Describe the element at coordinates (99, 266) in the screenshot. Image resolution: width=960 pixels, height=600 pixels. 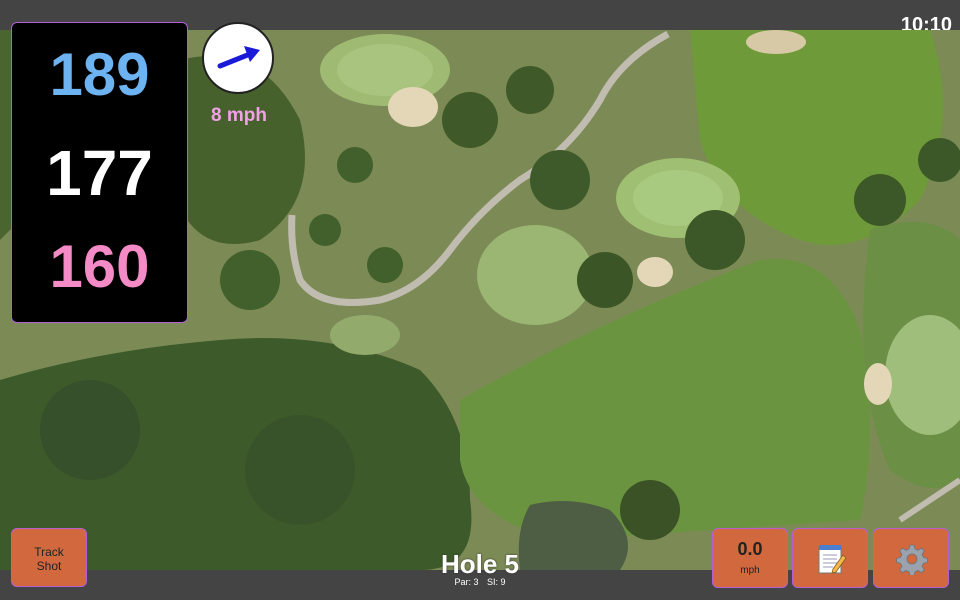
I see `distance-front: 160` at that location.